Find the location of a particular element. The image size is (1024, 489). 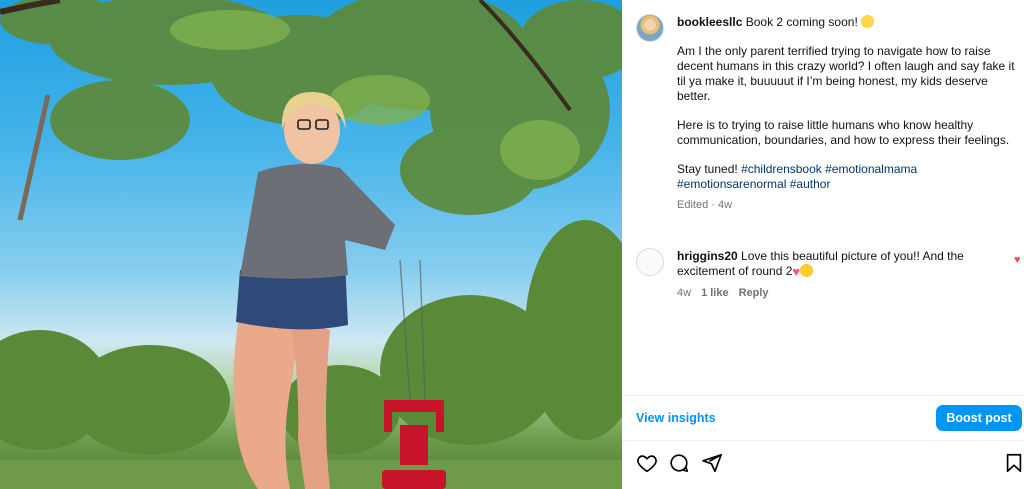

post-actions is located at coordinates (823, 467).